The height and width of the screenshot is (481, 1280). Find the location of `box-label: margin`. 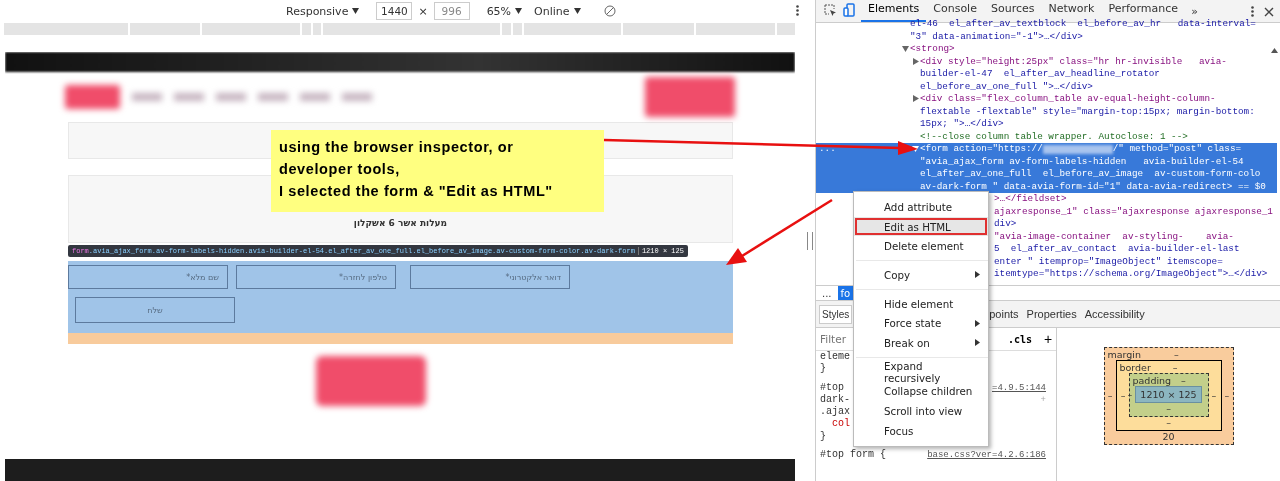

box-label: margin is located at coordinates (1124, 354).